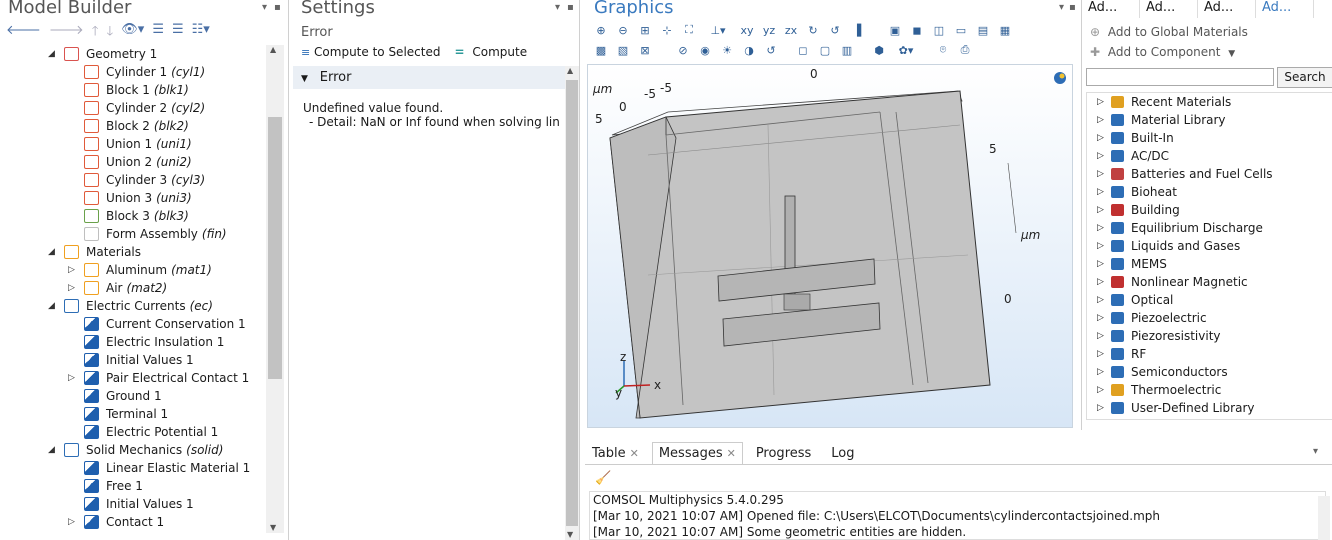 The image size is (1332, 540). I want to click on select-edges-icon: ▭, so click(961, 30).